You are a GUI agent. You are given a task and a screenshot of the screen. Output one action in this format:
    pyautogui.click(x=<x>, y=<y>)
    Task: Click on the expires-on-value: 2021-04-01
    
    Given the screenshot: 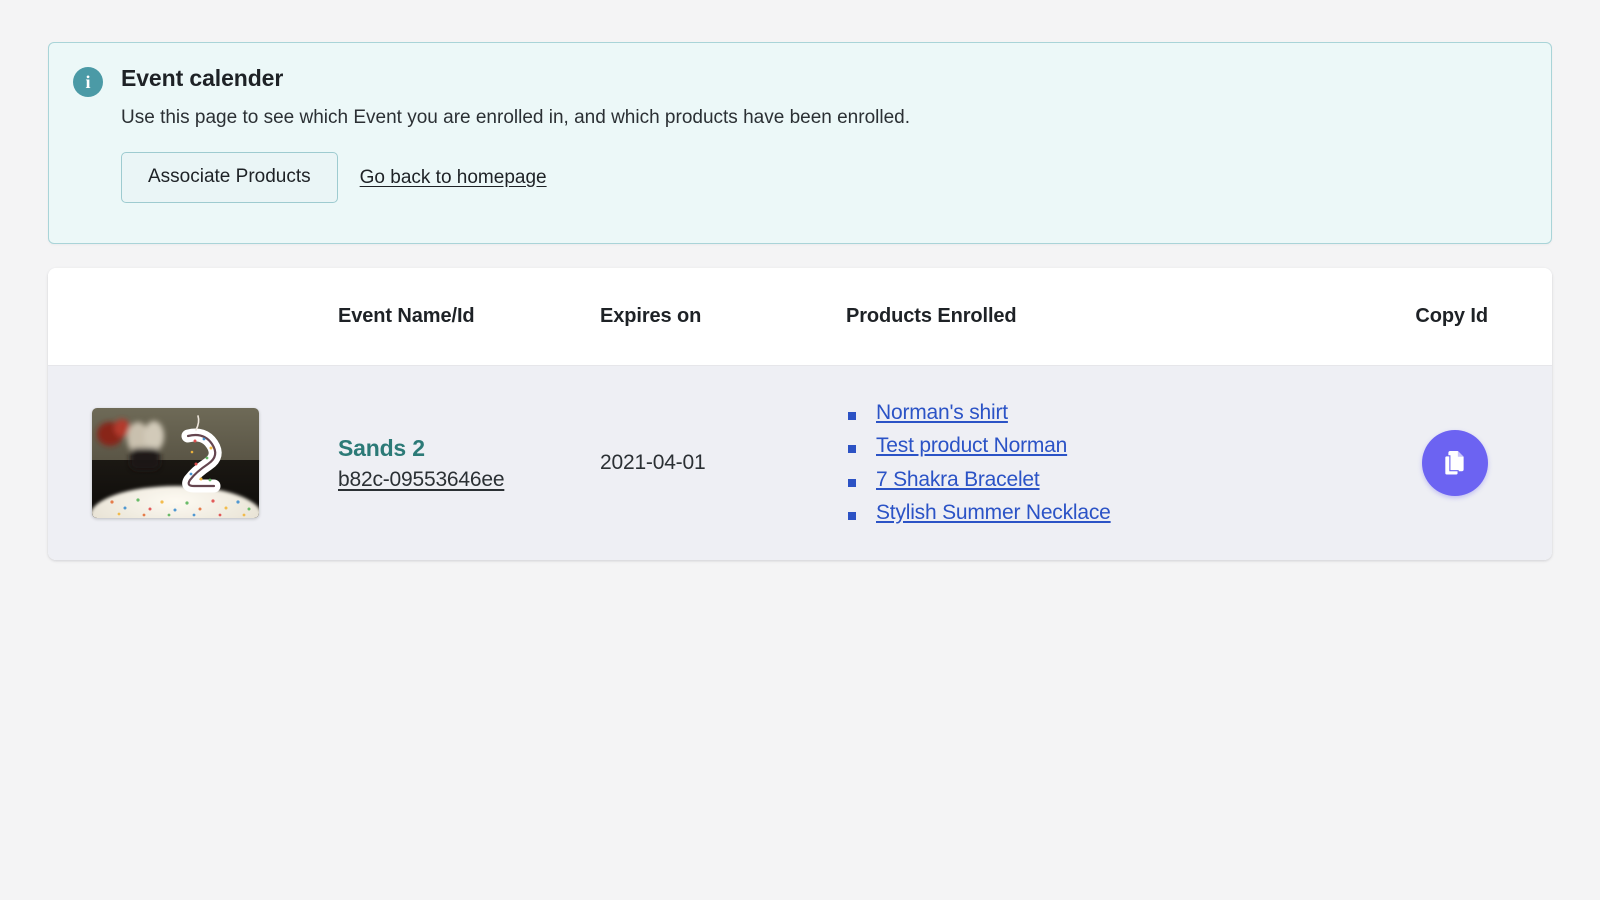 What is the action you would take?
    pyautogui.click(x=653, y=462)
    